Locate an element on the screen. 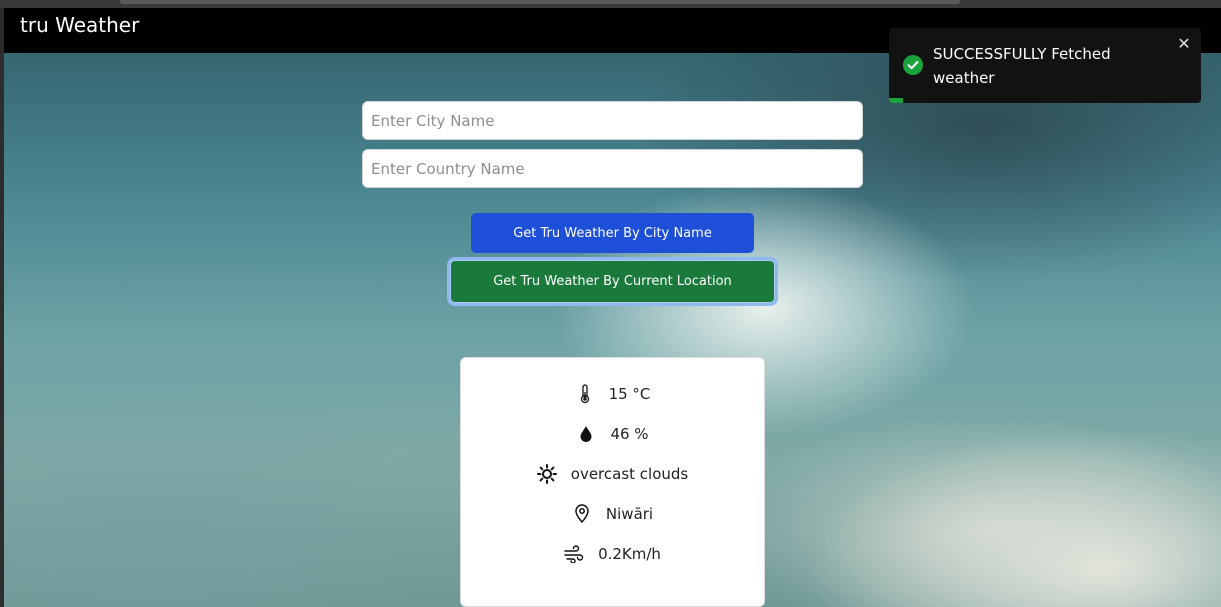  success-toast: SUCCESSFULLY Fetched weather ✕ is located at coordinates (1045, 65).